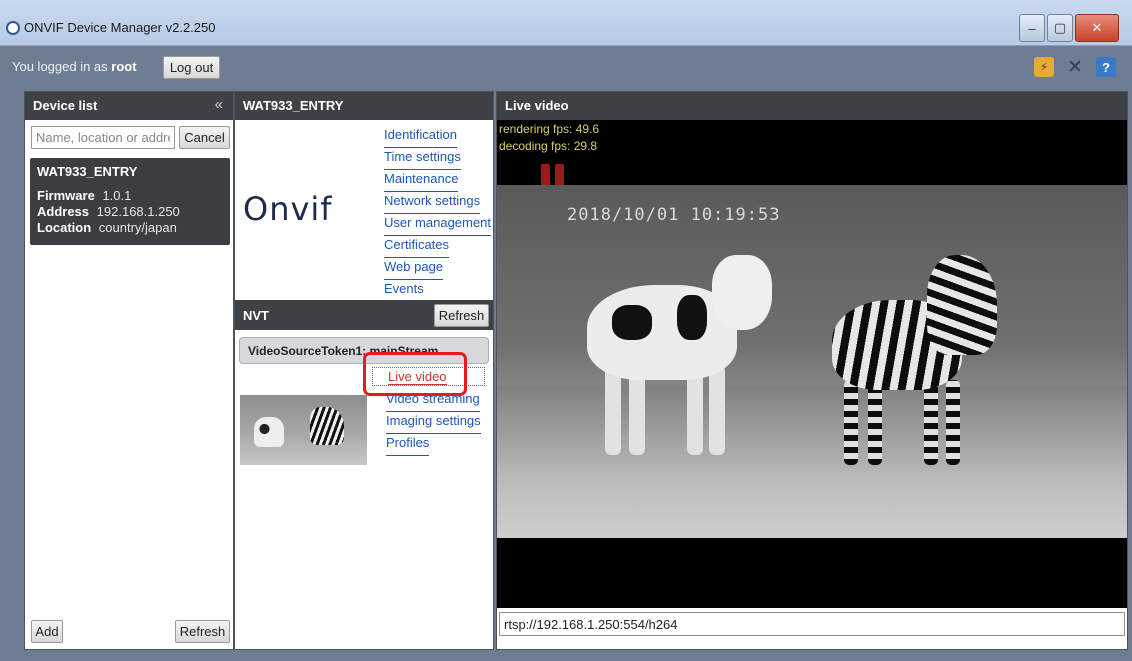 Image resolution: width=1132 pixels, height=661 pixels. What do you see at coordinates (202, 631) in the screenshot?
I see `refresh-devices-button: Refresh` at bounding box center [202, 631].